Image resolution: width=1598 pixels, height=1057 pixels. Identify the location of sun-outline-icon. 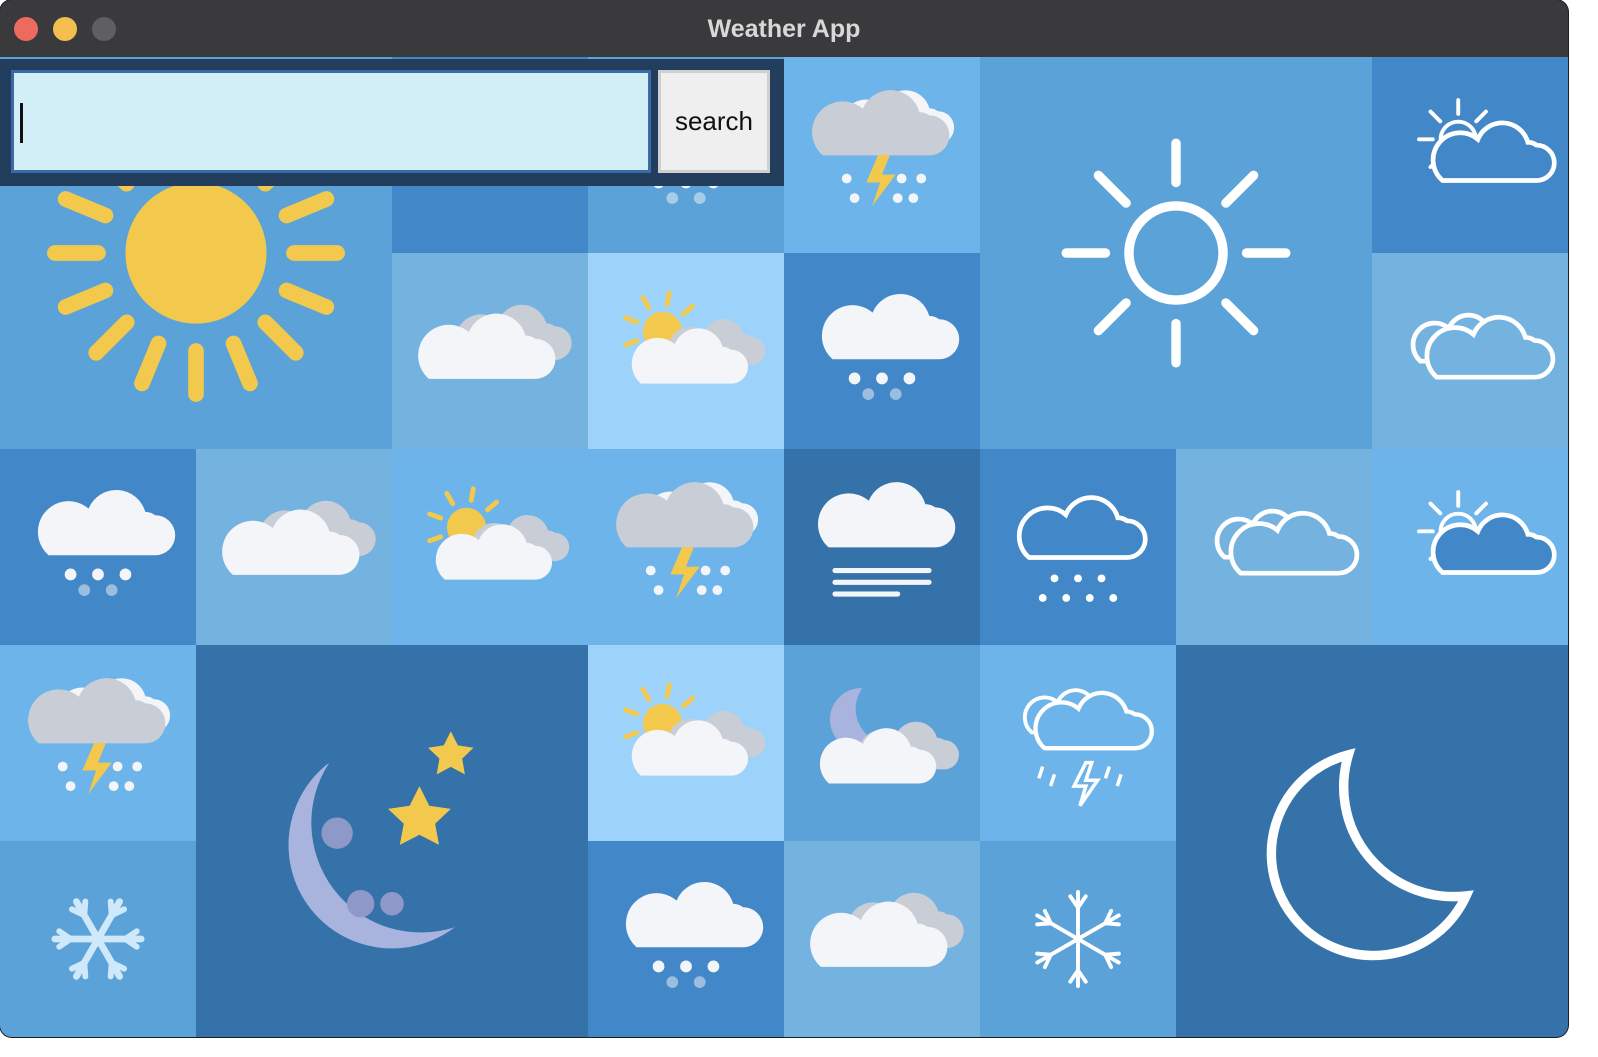
(1176, 253).